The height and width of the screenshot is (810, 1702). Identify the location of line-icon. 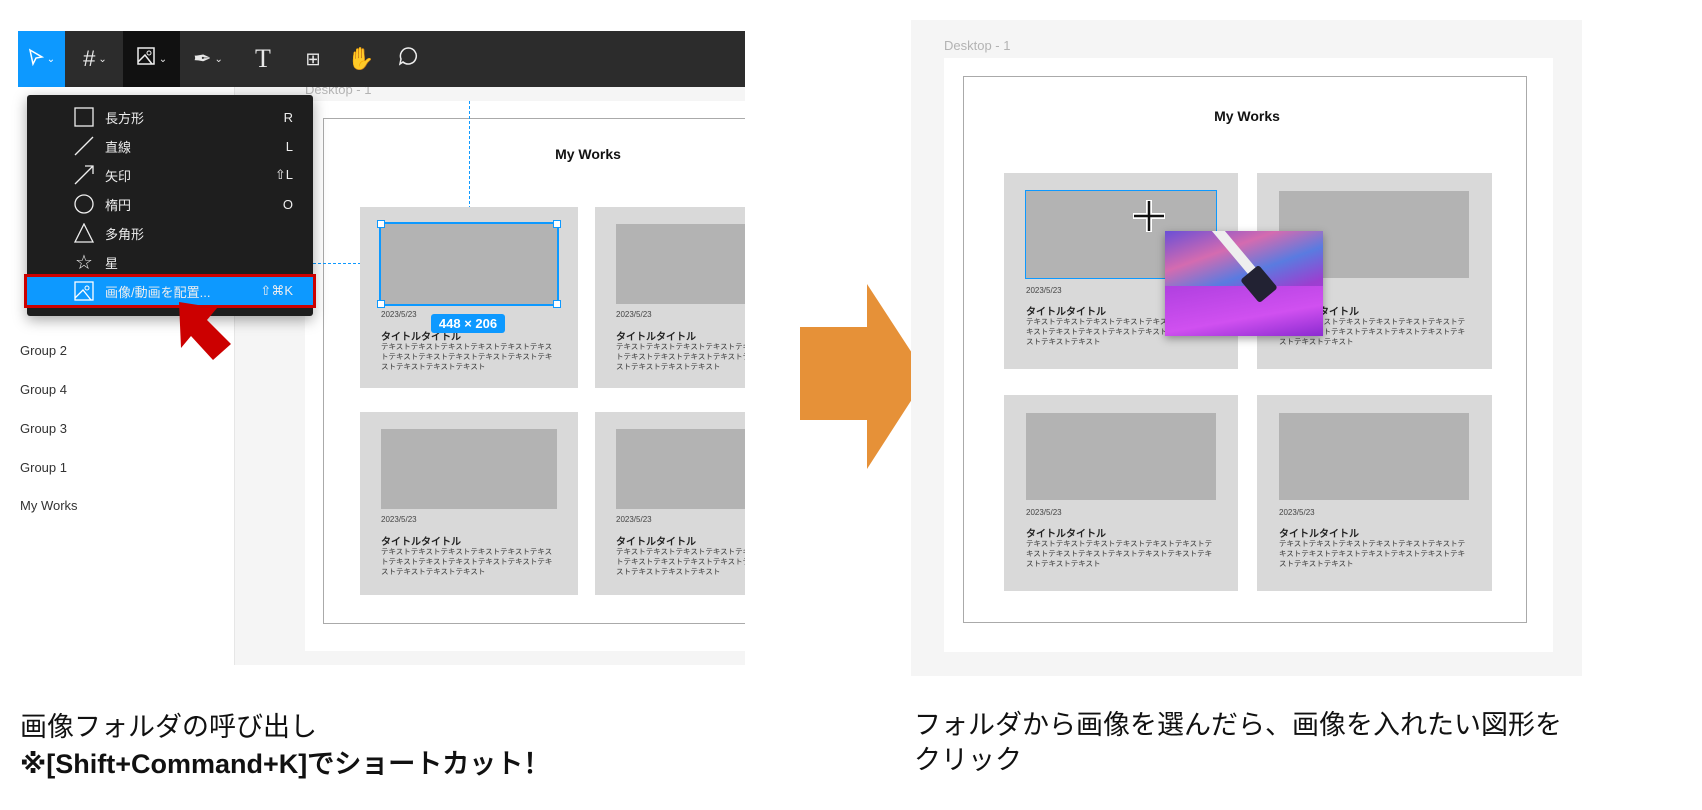
(84, 146).